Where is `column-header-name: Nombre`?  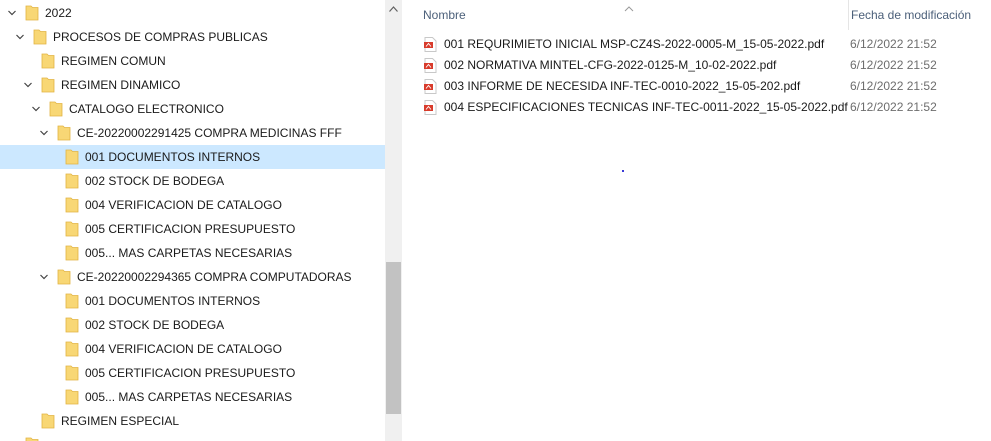 column-header-name: Nombre is located at coordinates (633, 15).